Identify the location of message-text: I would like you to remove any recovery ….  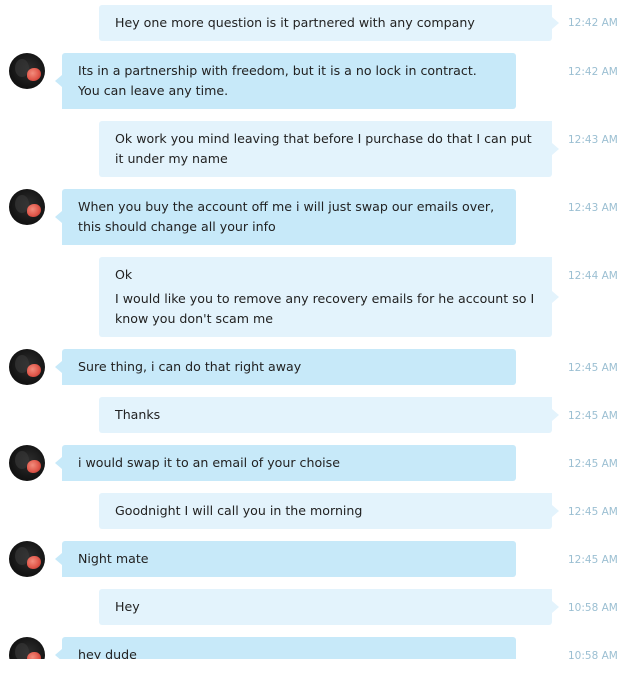
(325, 308).